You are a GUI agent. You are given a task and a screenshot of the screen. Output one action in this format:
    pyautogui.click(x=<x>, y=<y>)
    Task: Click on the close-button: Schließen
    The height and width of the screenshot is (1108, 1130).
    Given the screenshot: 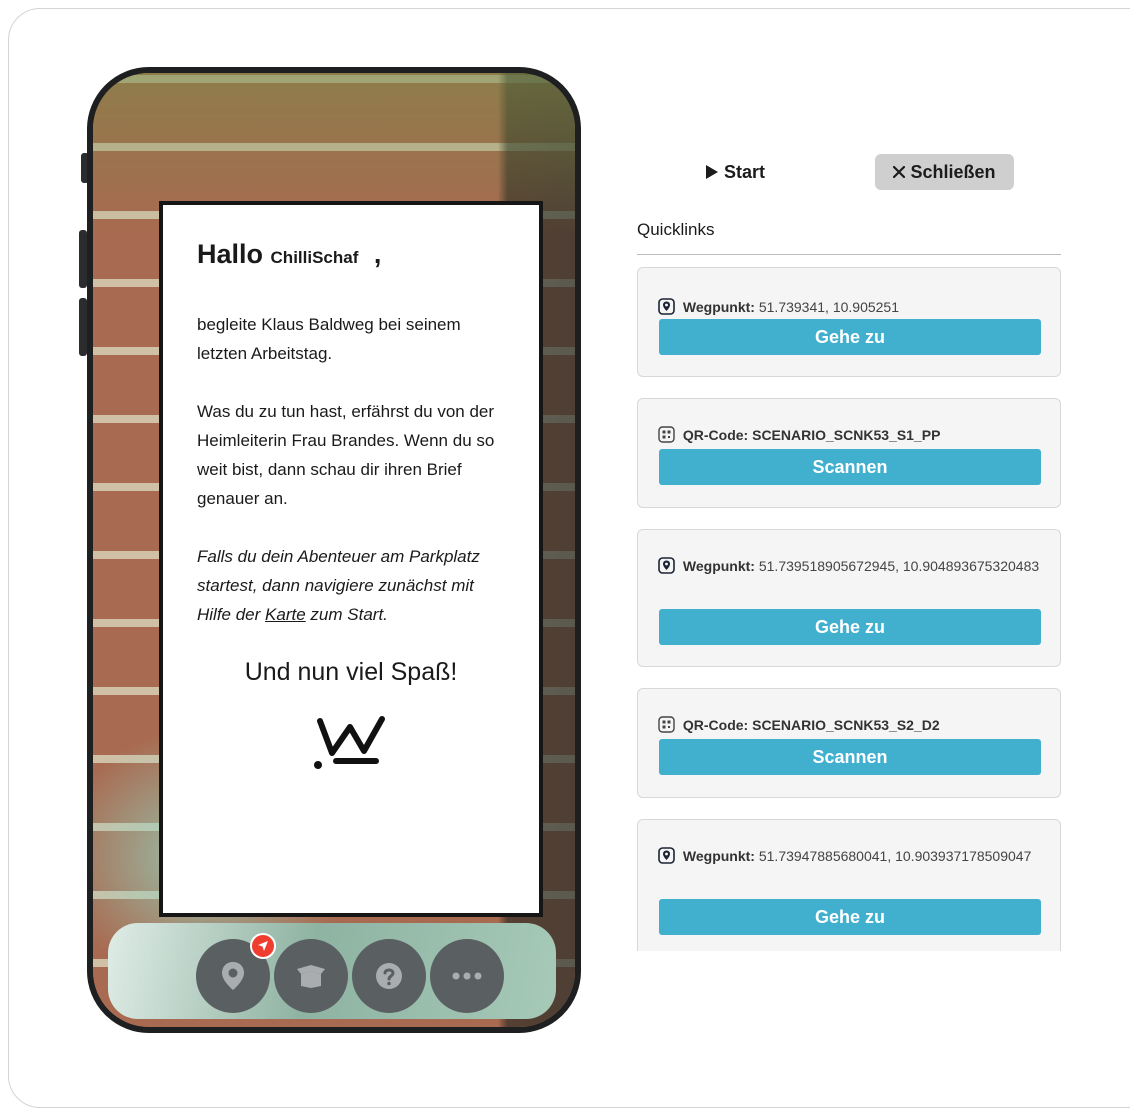 What is the action you would take?
    pyautogui.click(x=944, y=172)
    